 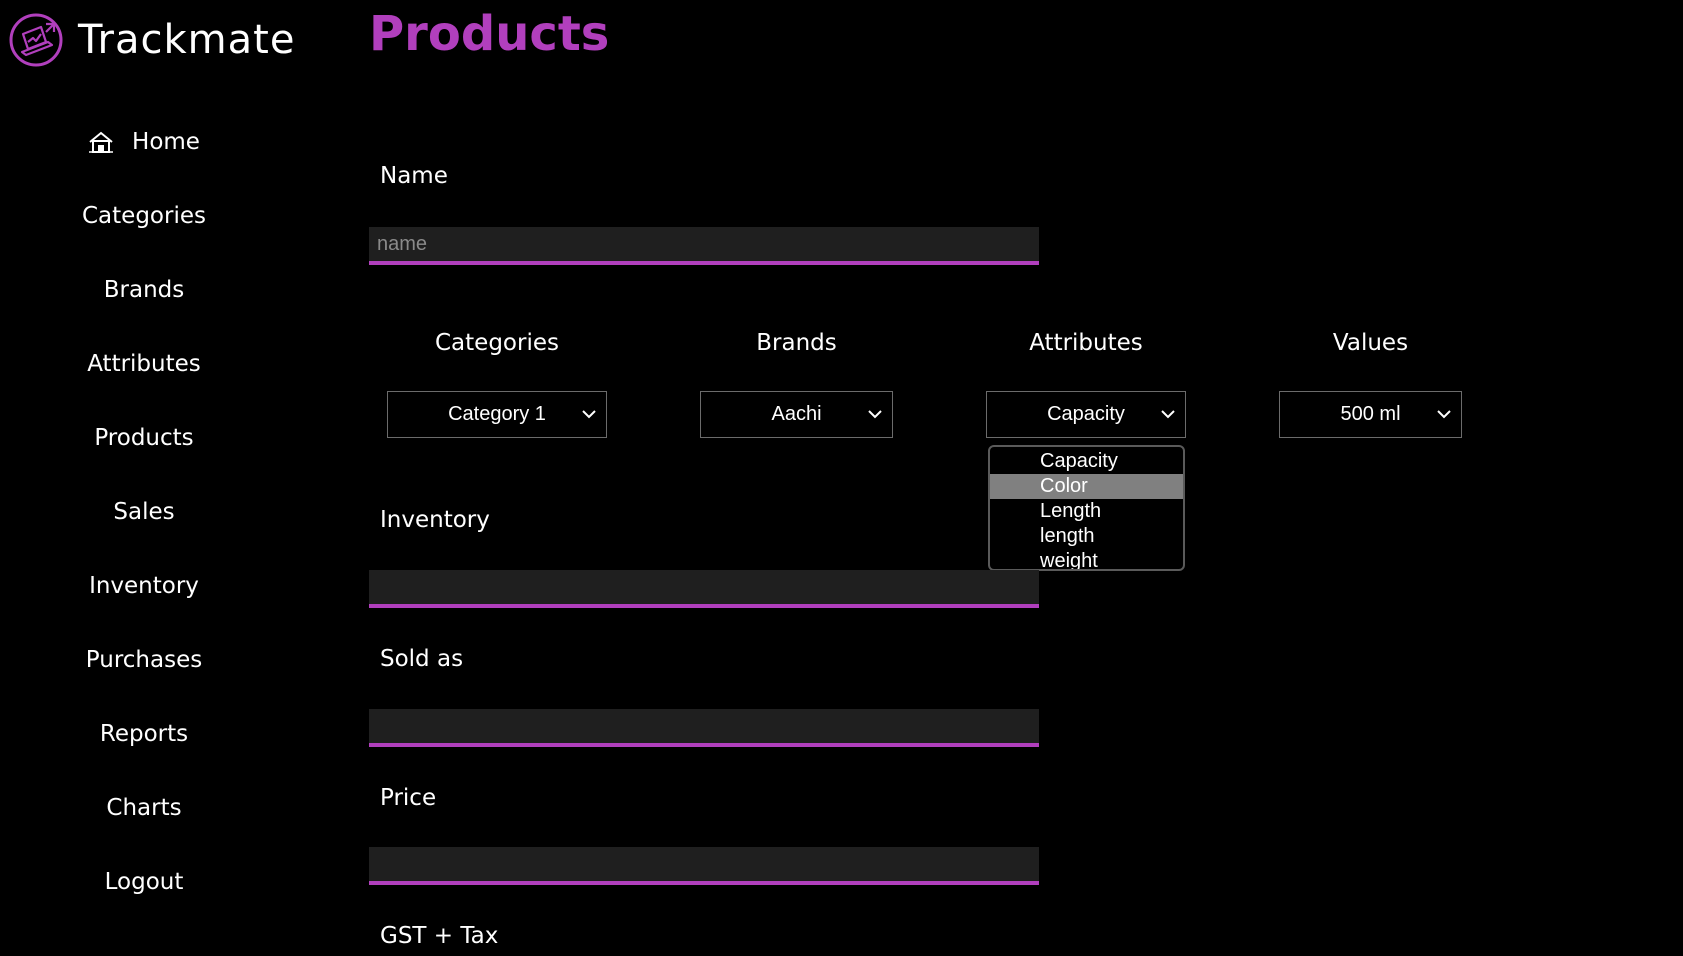 I want to click on app-name: Trackmate, so click(x=187, y=40).